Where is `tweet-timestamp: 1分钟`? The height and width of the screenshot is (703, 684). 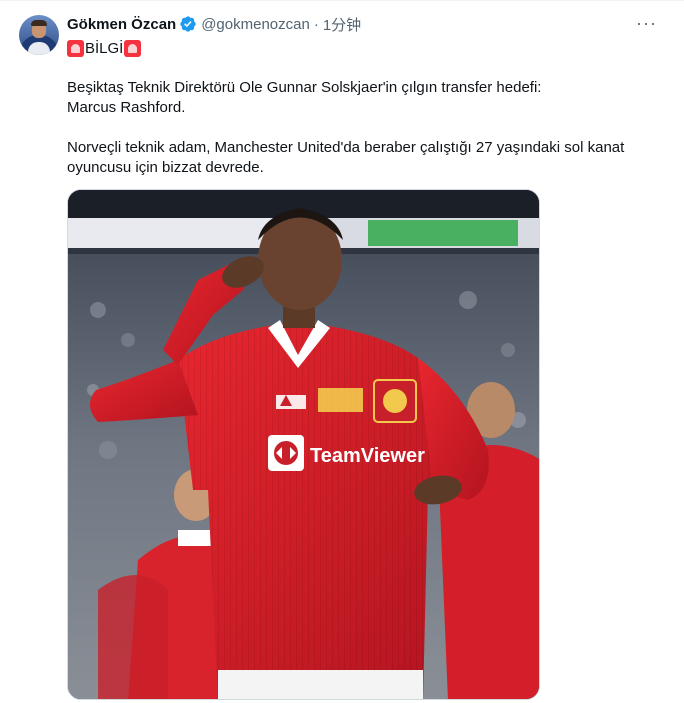 tweet-timestamp: 1分钟 is located at coordinates (342, 24).